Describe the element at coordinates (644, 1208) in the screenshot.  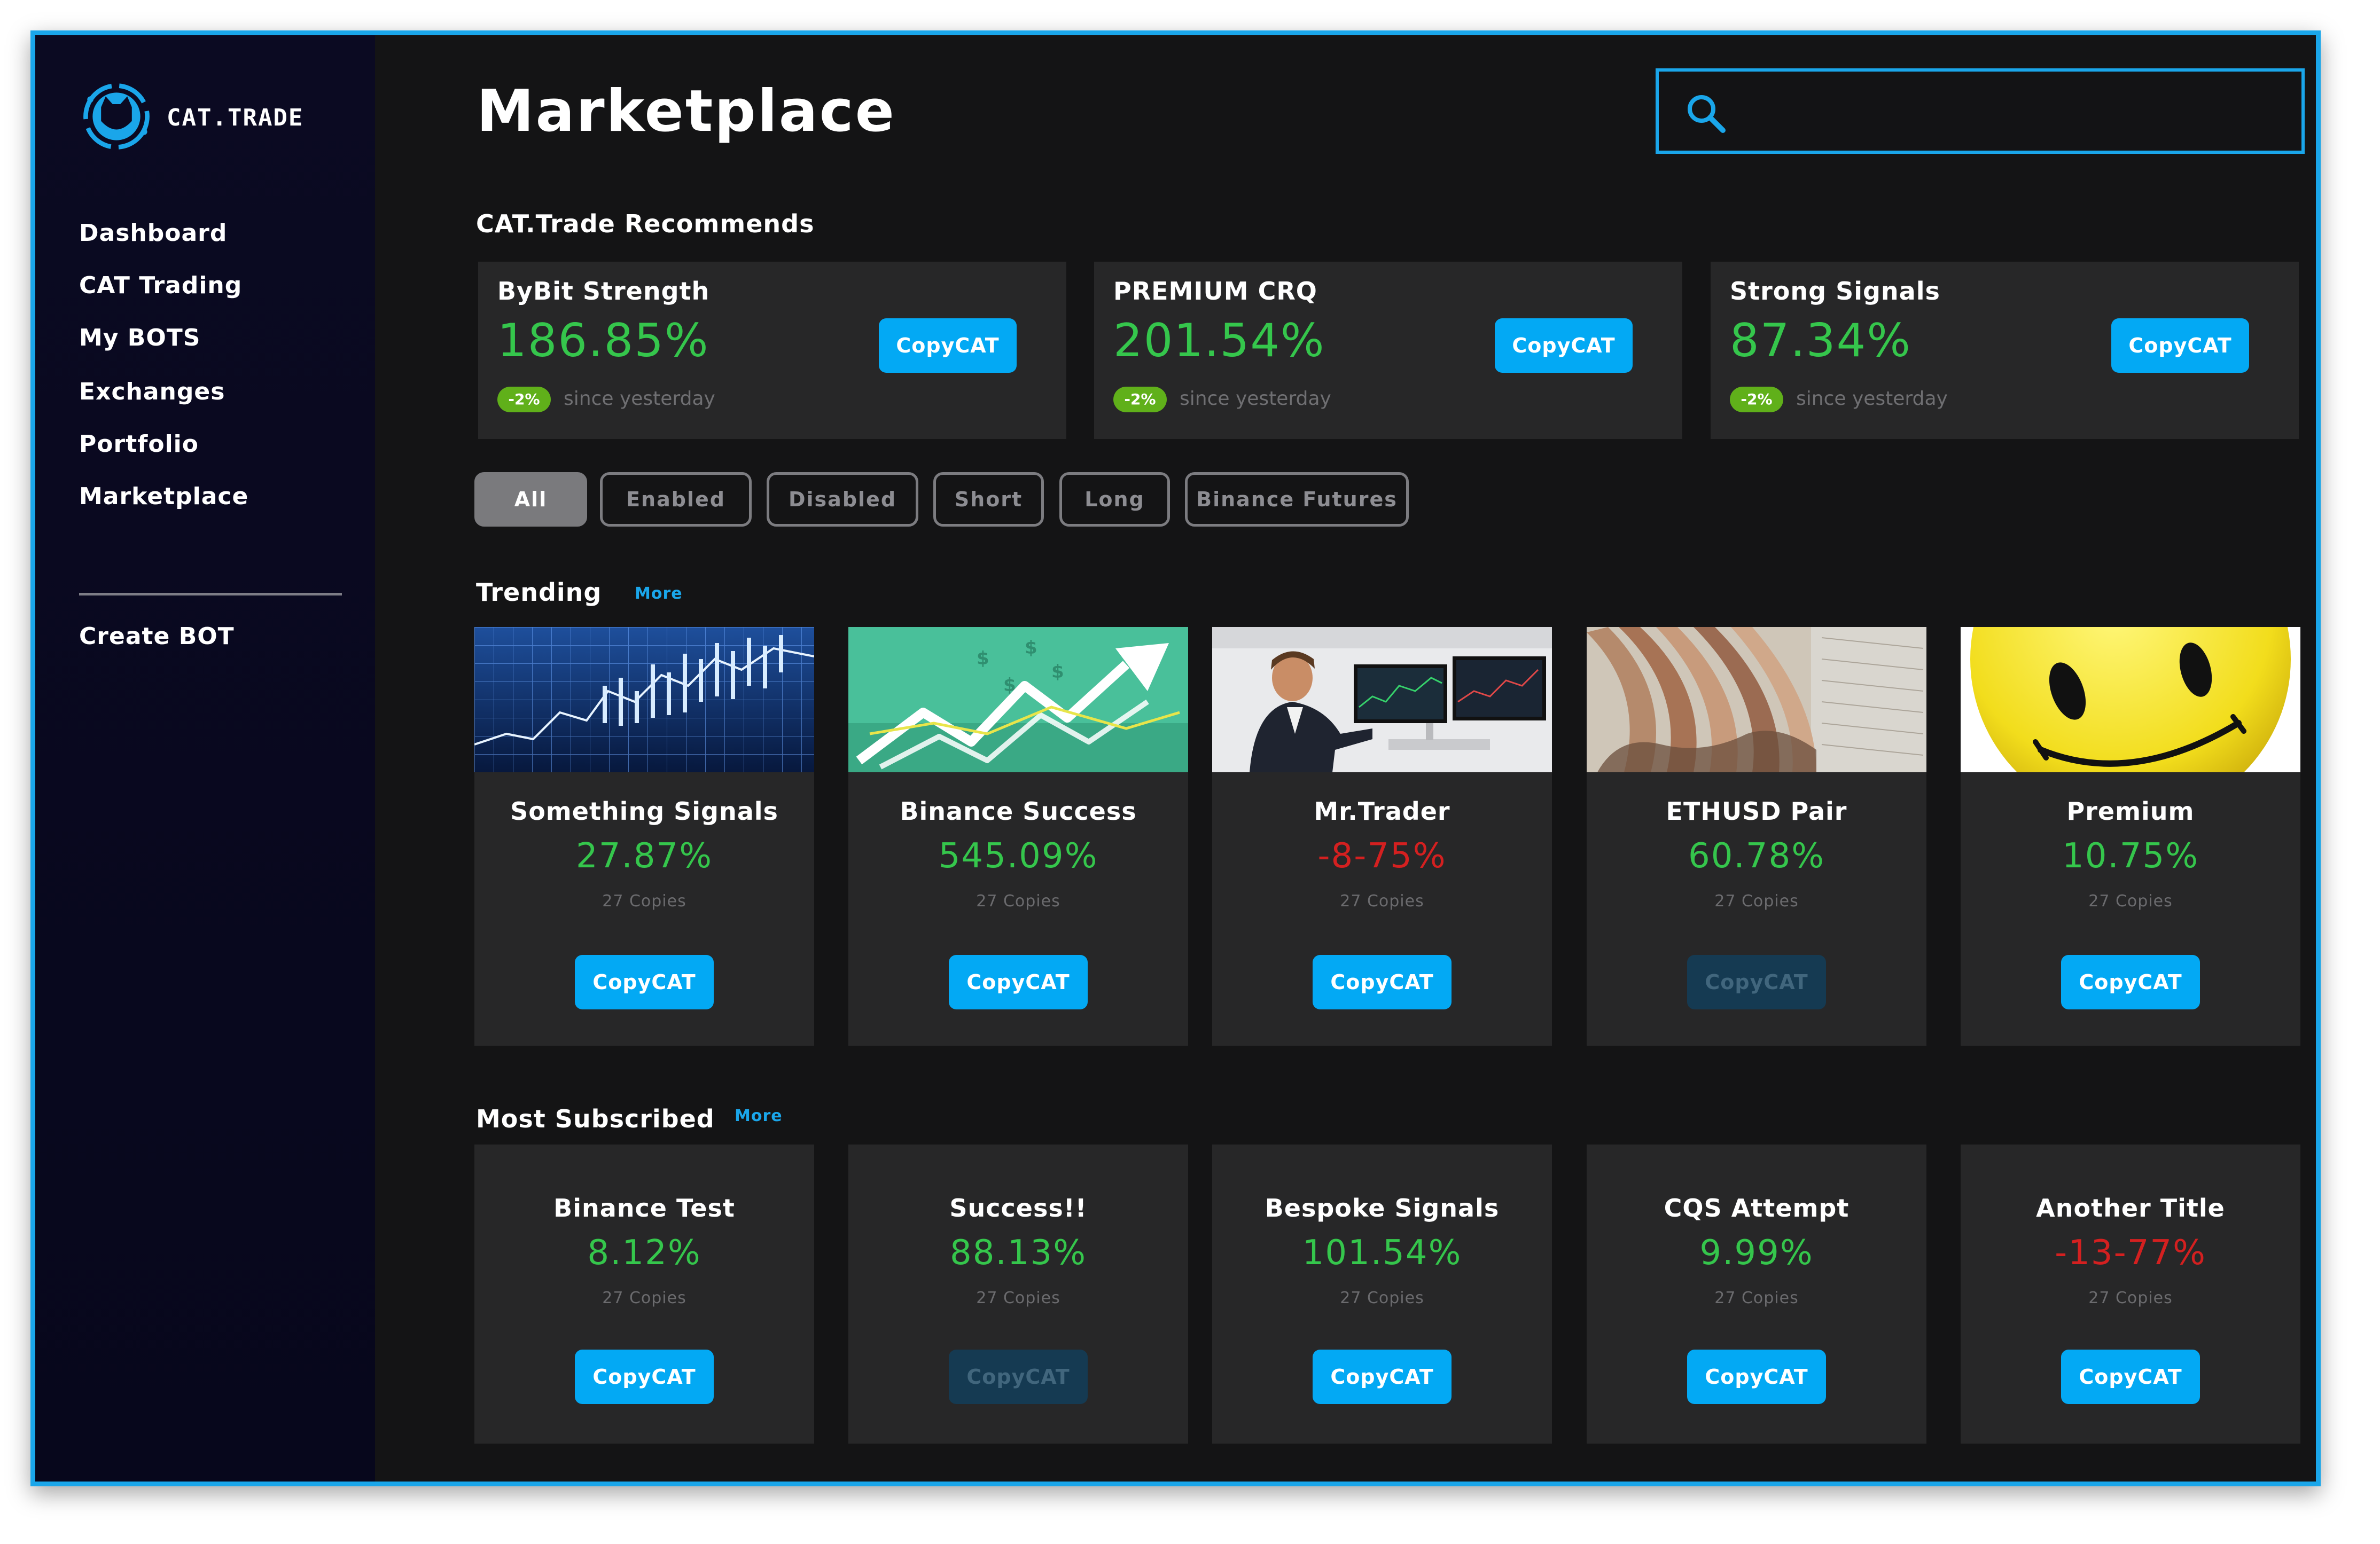
I see `card-title: Binance Test` at that location.